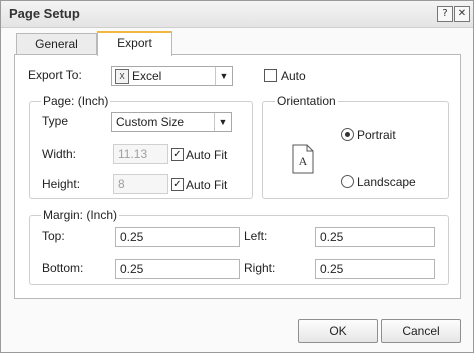  Describe the element at coordinates (150, 122) in the screenshot. I see `page-type-value: Custom Size` at that location.